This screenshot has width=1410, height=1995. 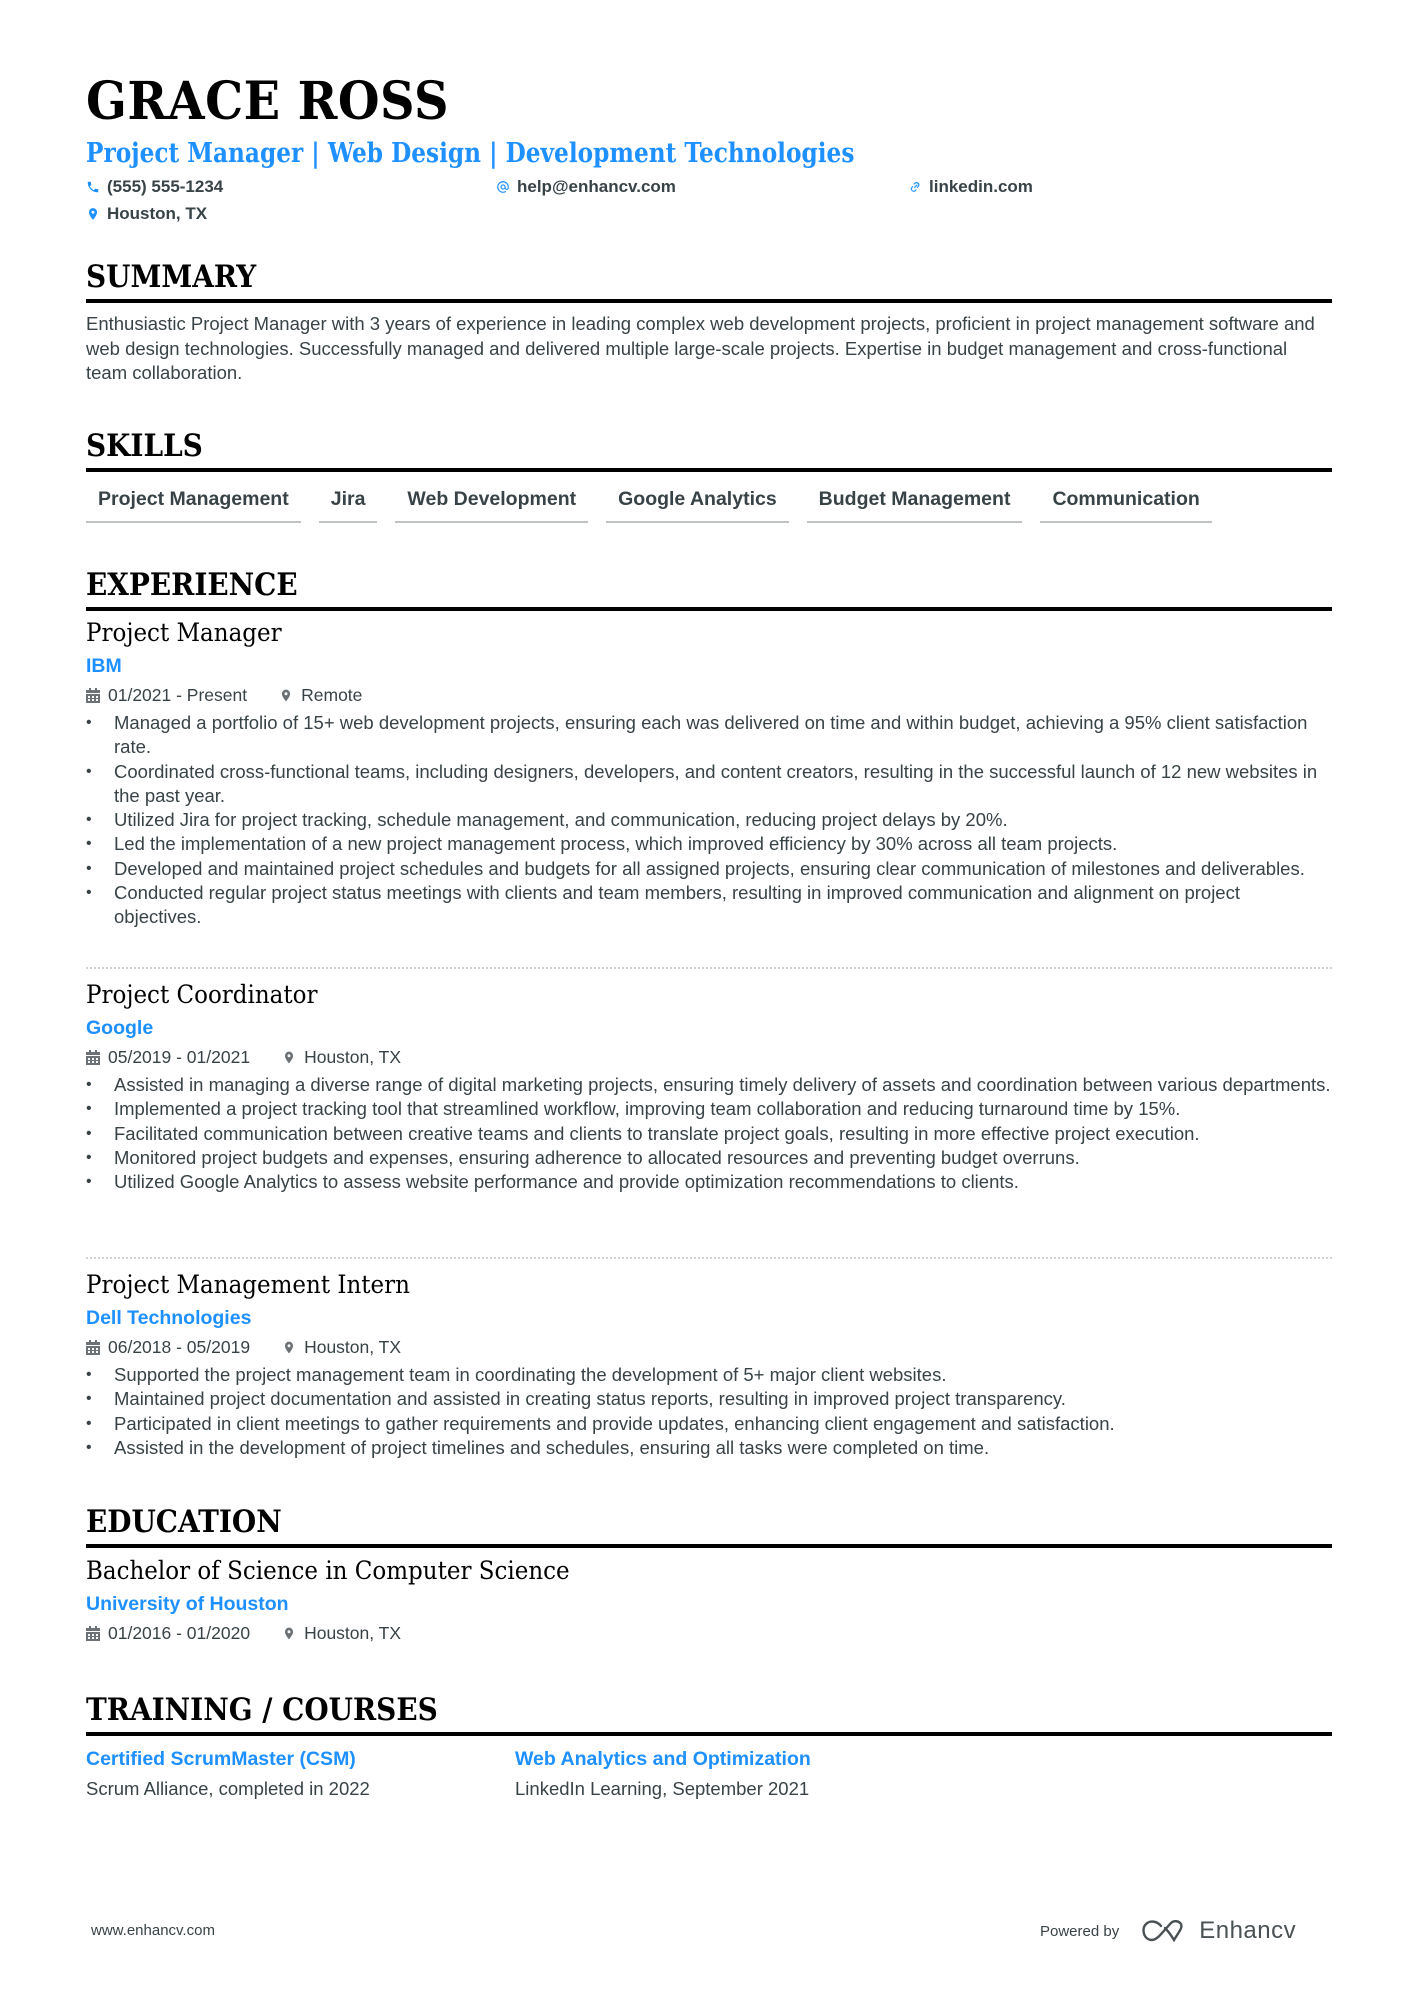 What do you see at coordinates (697, 505) in the screenshot?
I see `skill-tag: Google Analytics` at bounding box center [697, 505].